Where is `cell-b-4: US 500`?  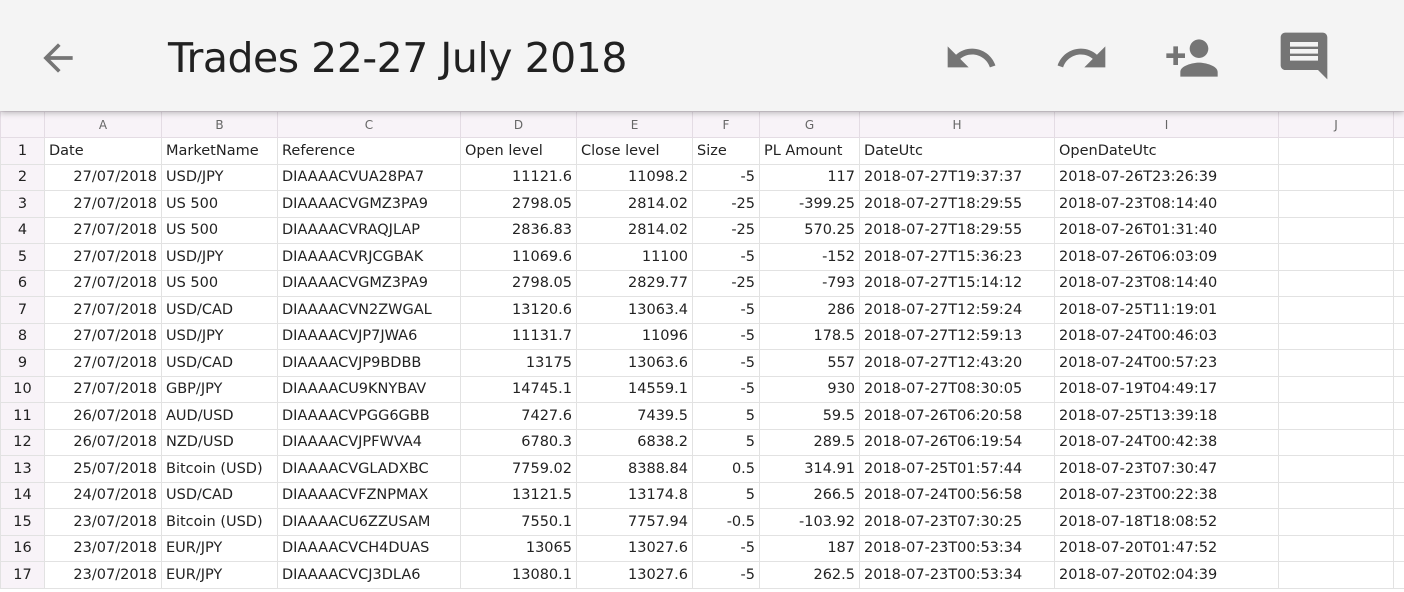 cell-b-4: US 500 is located at coordinates (219, 230).